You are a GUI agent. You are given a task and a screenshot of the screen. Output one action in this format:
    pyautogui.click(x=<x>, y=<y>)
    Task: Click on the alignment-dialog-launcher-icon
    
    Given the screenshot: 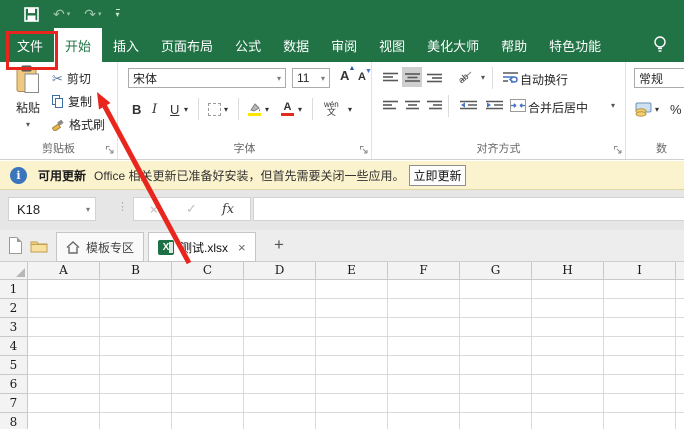 What is the action you would take?
    pyautogui.click(x=618, y=150)
    